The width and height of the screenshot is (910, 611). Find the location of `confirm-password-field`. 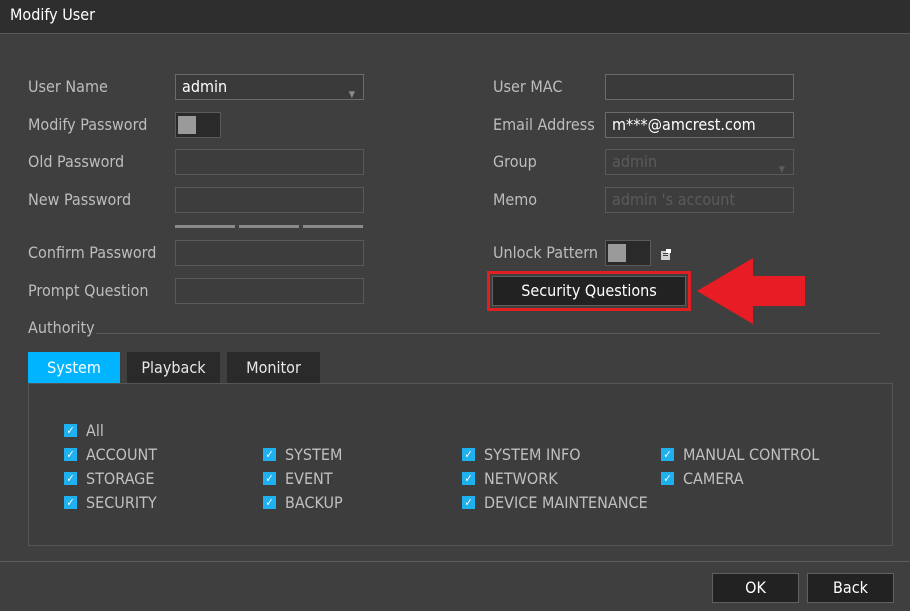

confirm-password-field is located at coordinates (269, 253).